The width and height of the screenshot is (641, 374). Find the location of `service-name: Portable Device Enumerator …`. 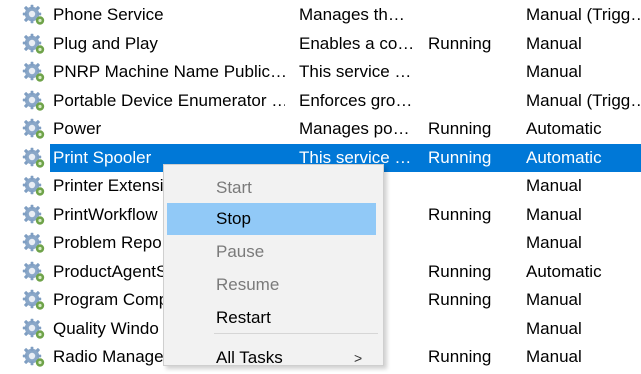

service-name: Portable Device Enumerator … is located at coordinates (169, 100).